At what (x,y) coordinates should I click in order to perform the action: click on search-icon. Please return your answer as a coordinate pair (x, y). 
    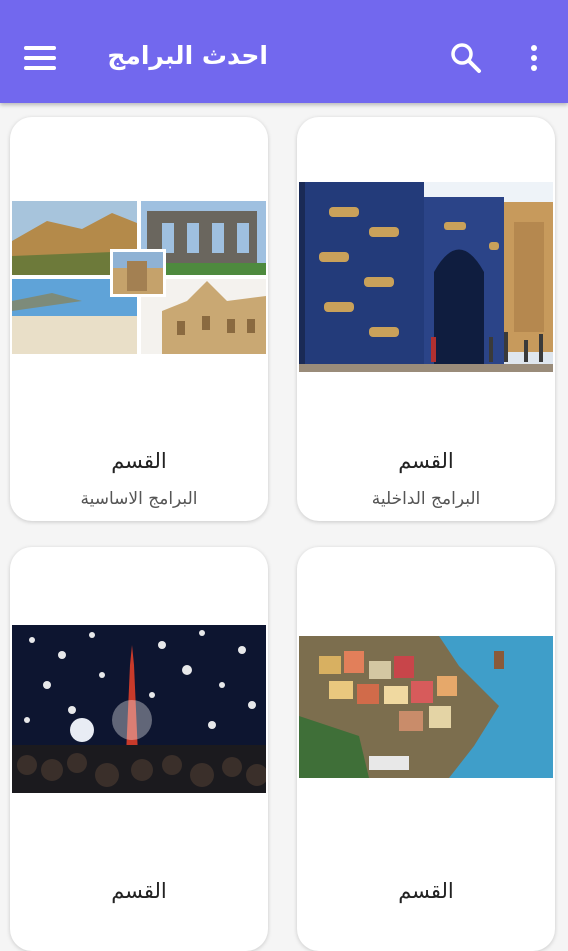
    Looking at the image, I should click on (466, 58).